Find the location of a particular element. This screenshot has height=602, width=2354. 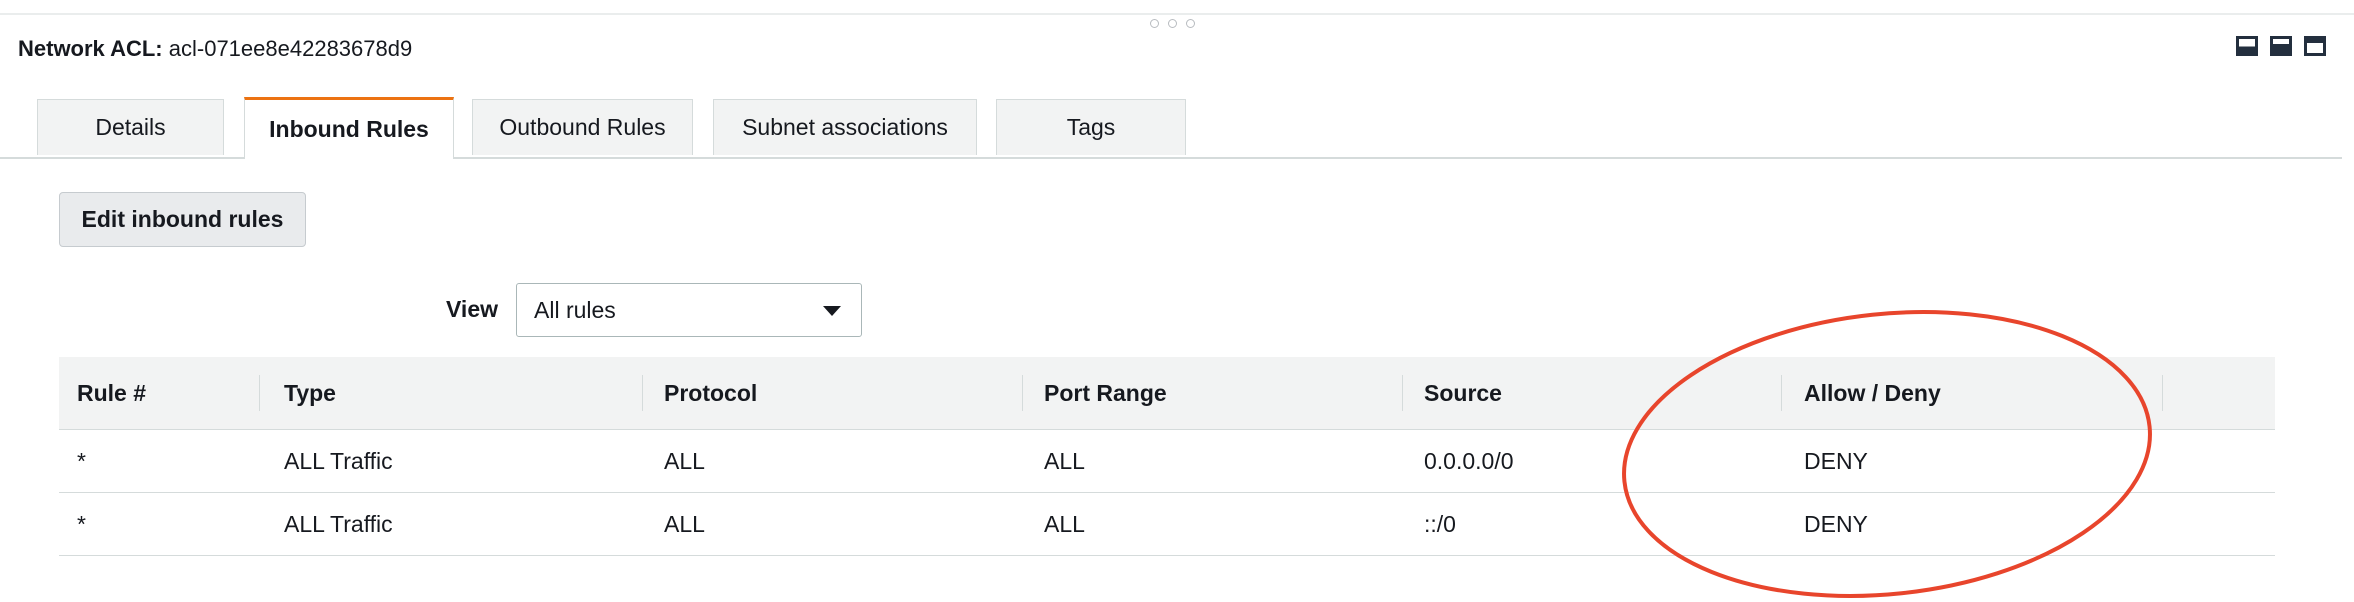

edit-inbound-rules-button: Edit inbound rules is located at coordinates (182, 219).